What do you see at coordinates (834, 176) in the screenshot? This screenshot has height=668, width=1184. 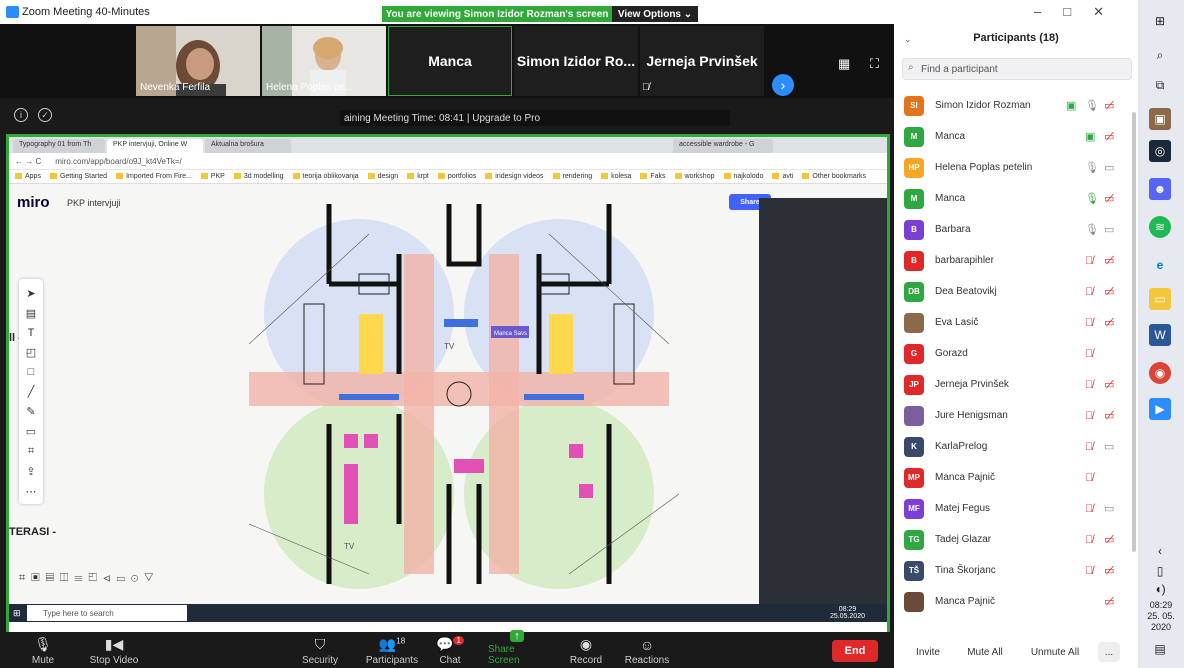 I see `bookmark: Other bookmarks` at bounding box center [834, 176].